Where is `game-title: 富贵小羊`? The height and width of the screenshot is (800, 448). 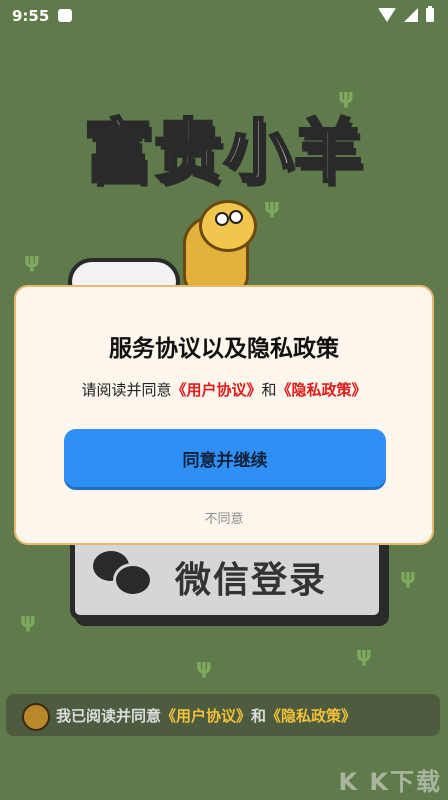
game-title: 富贵小羊 is located at coordinates (223, 153).